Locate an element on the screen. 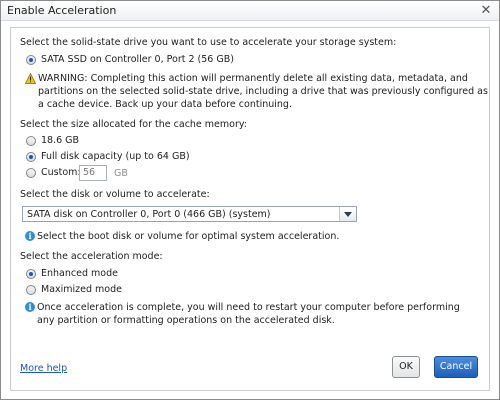 Image resolution: width=500 pixels, height=400 pixels. mode-option-enhanced: Enhanced mode is located at coordinates (79, 273).